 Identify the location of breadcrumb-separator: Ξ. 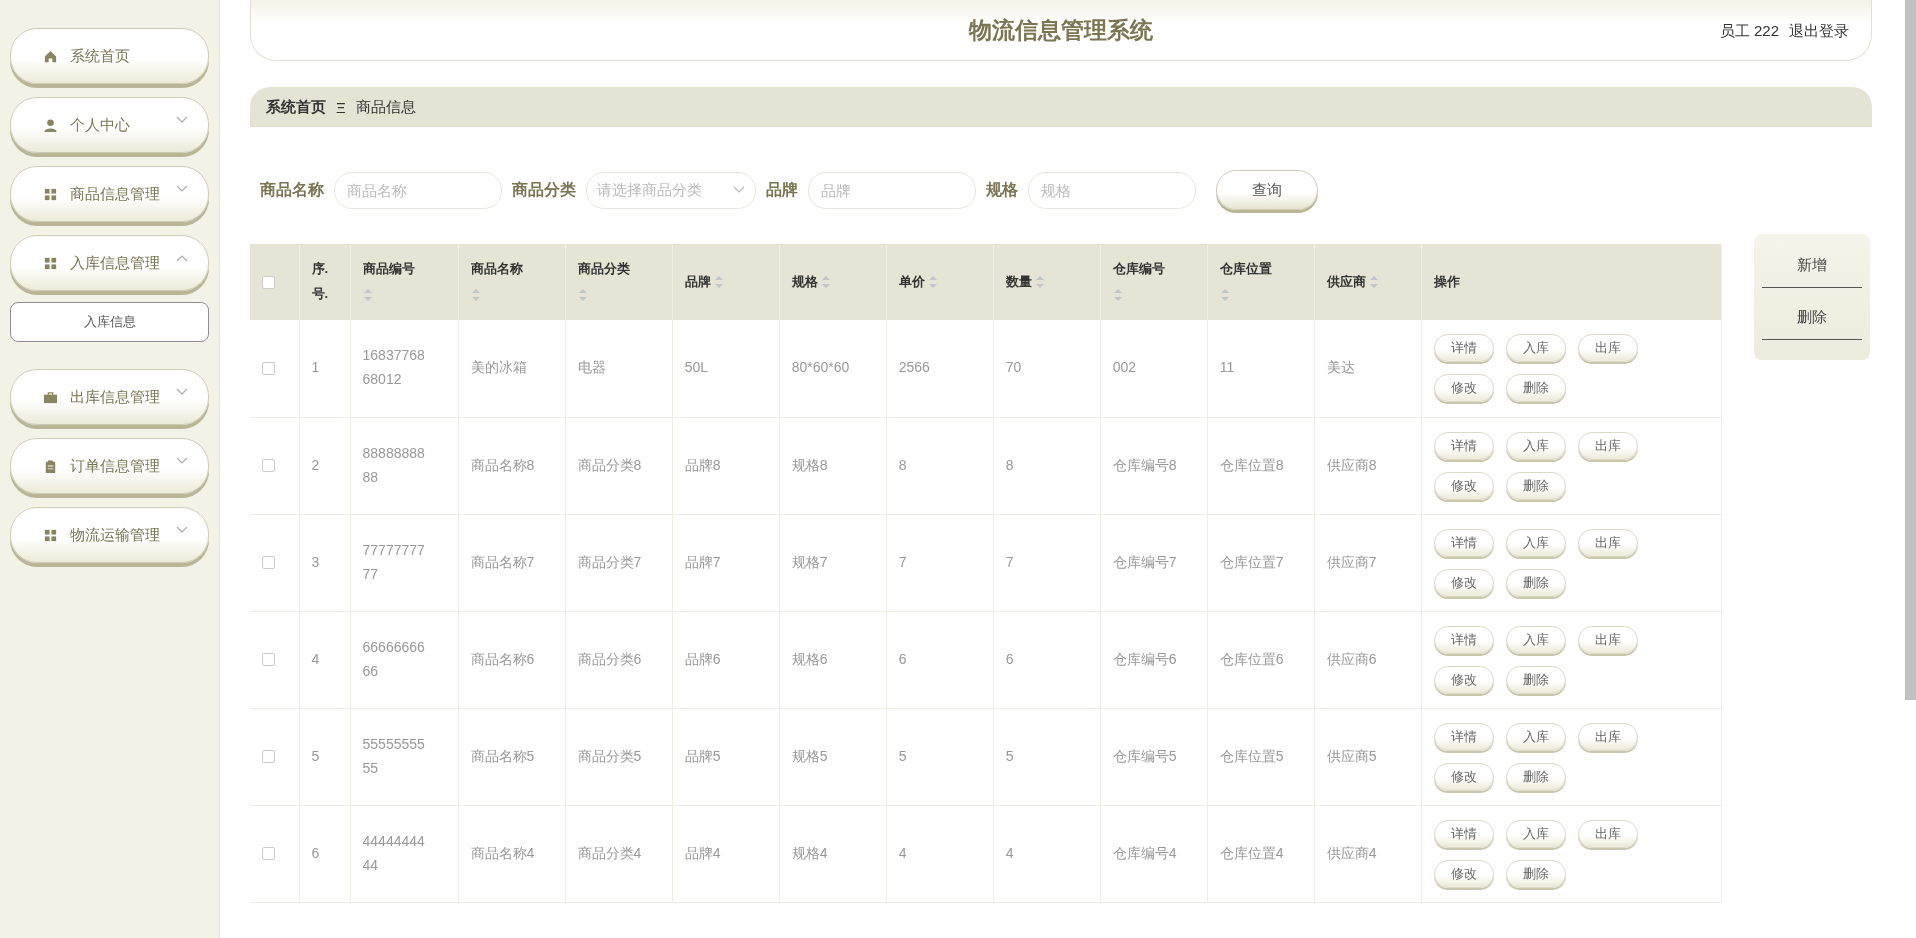
(341, 107).